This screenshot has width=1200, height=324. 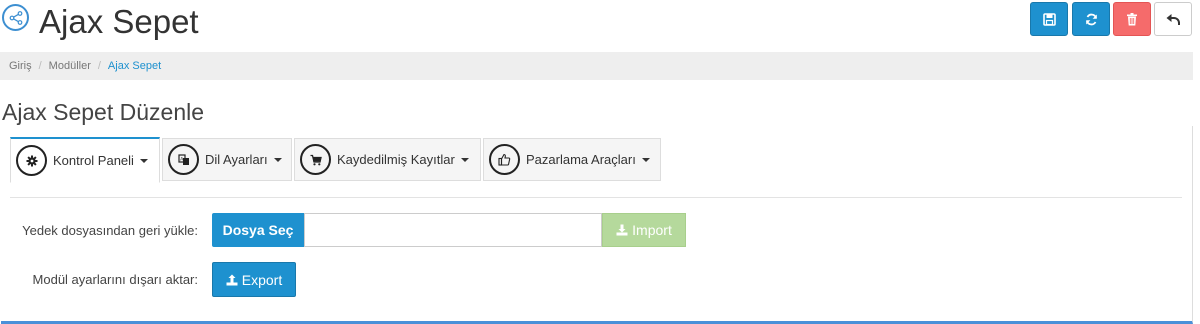 I want to click on save-icon, so click(x=1049, y=19).